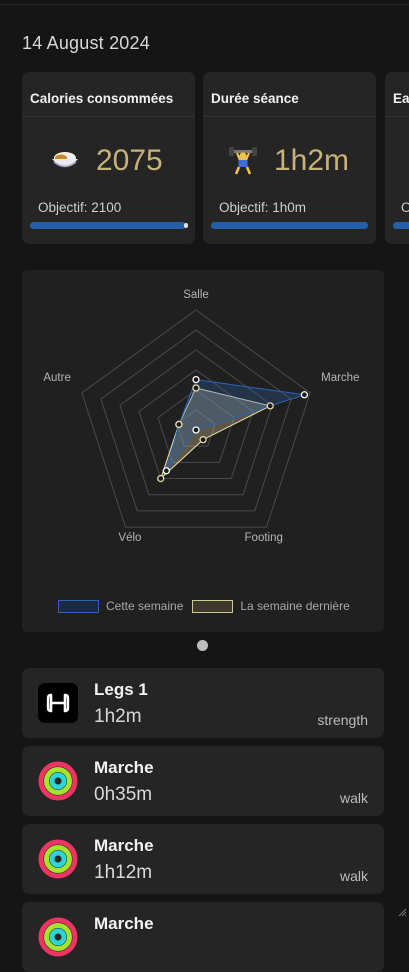  I want to click on duration-goal: Objectif: 1h0m, so click(263, 207).